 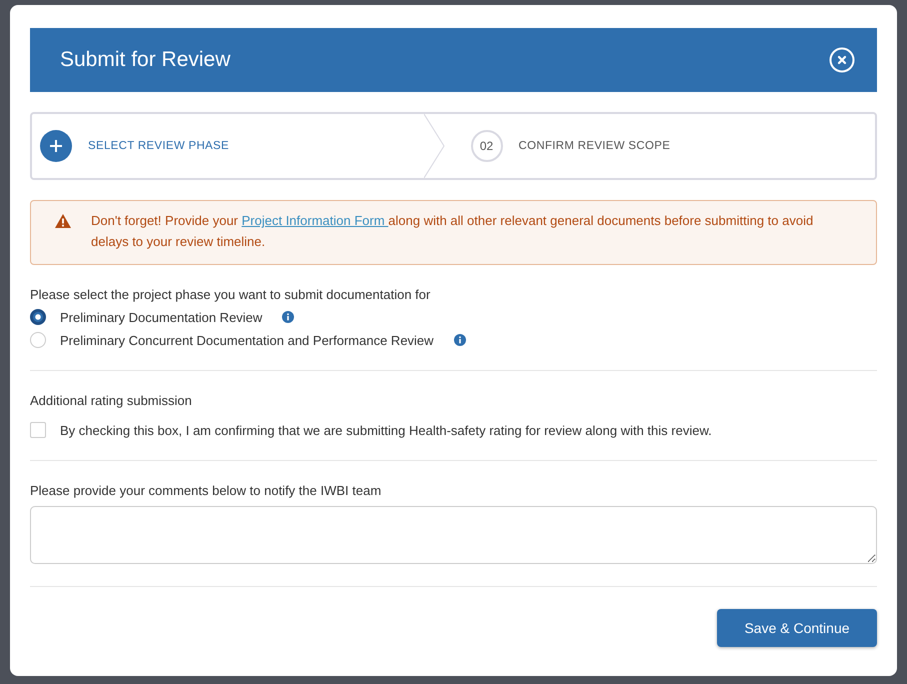 I want to click on dialog-title: Submit for Review, so click(x=145, y=60).